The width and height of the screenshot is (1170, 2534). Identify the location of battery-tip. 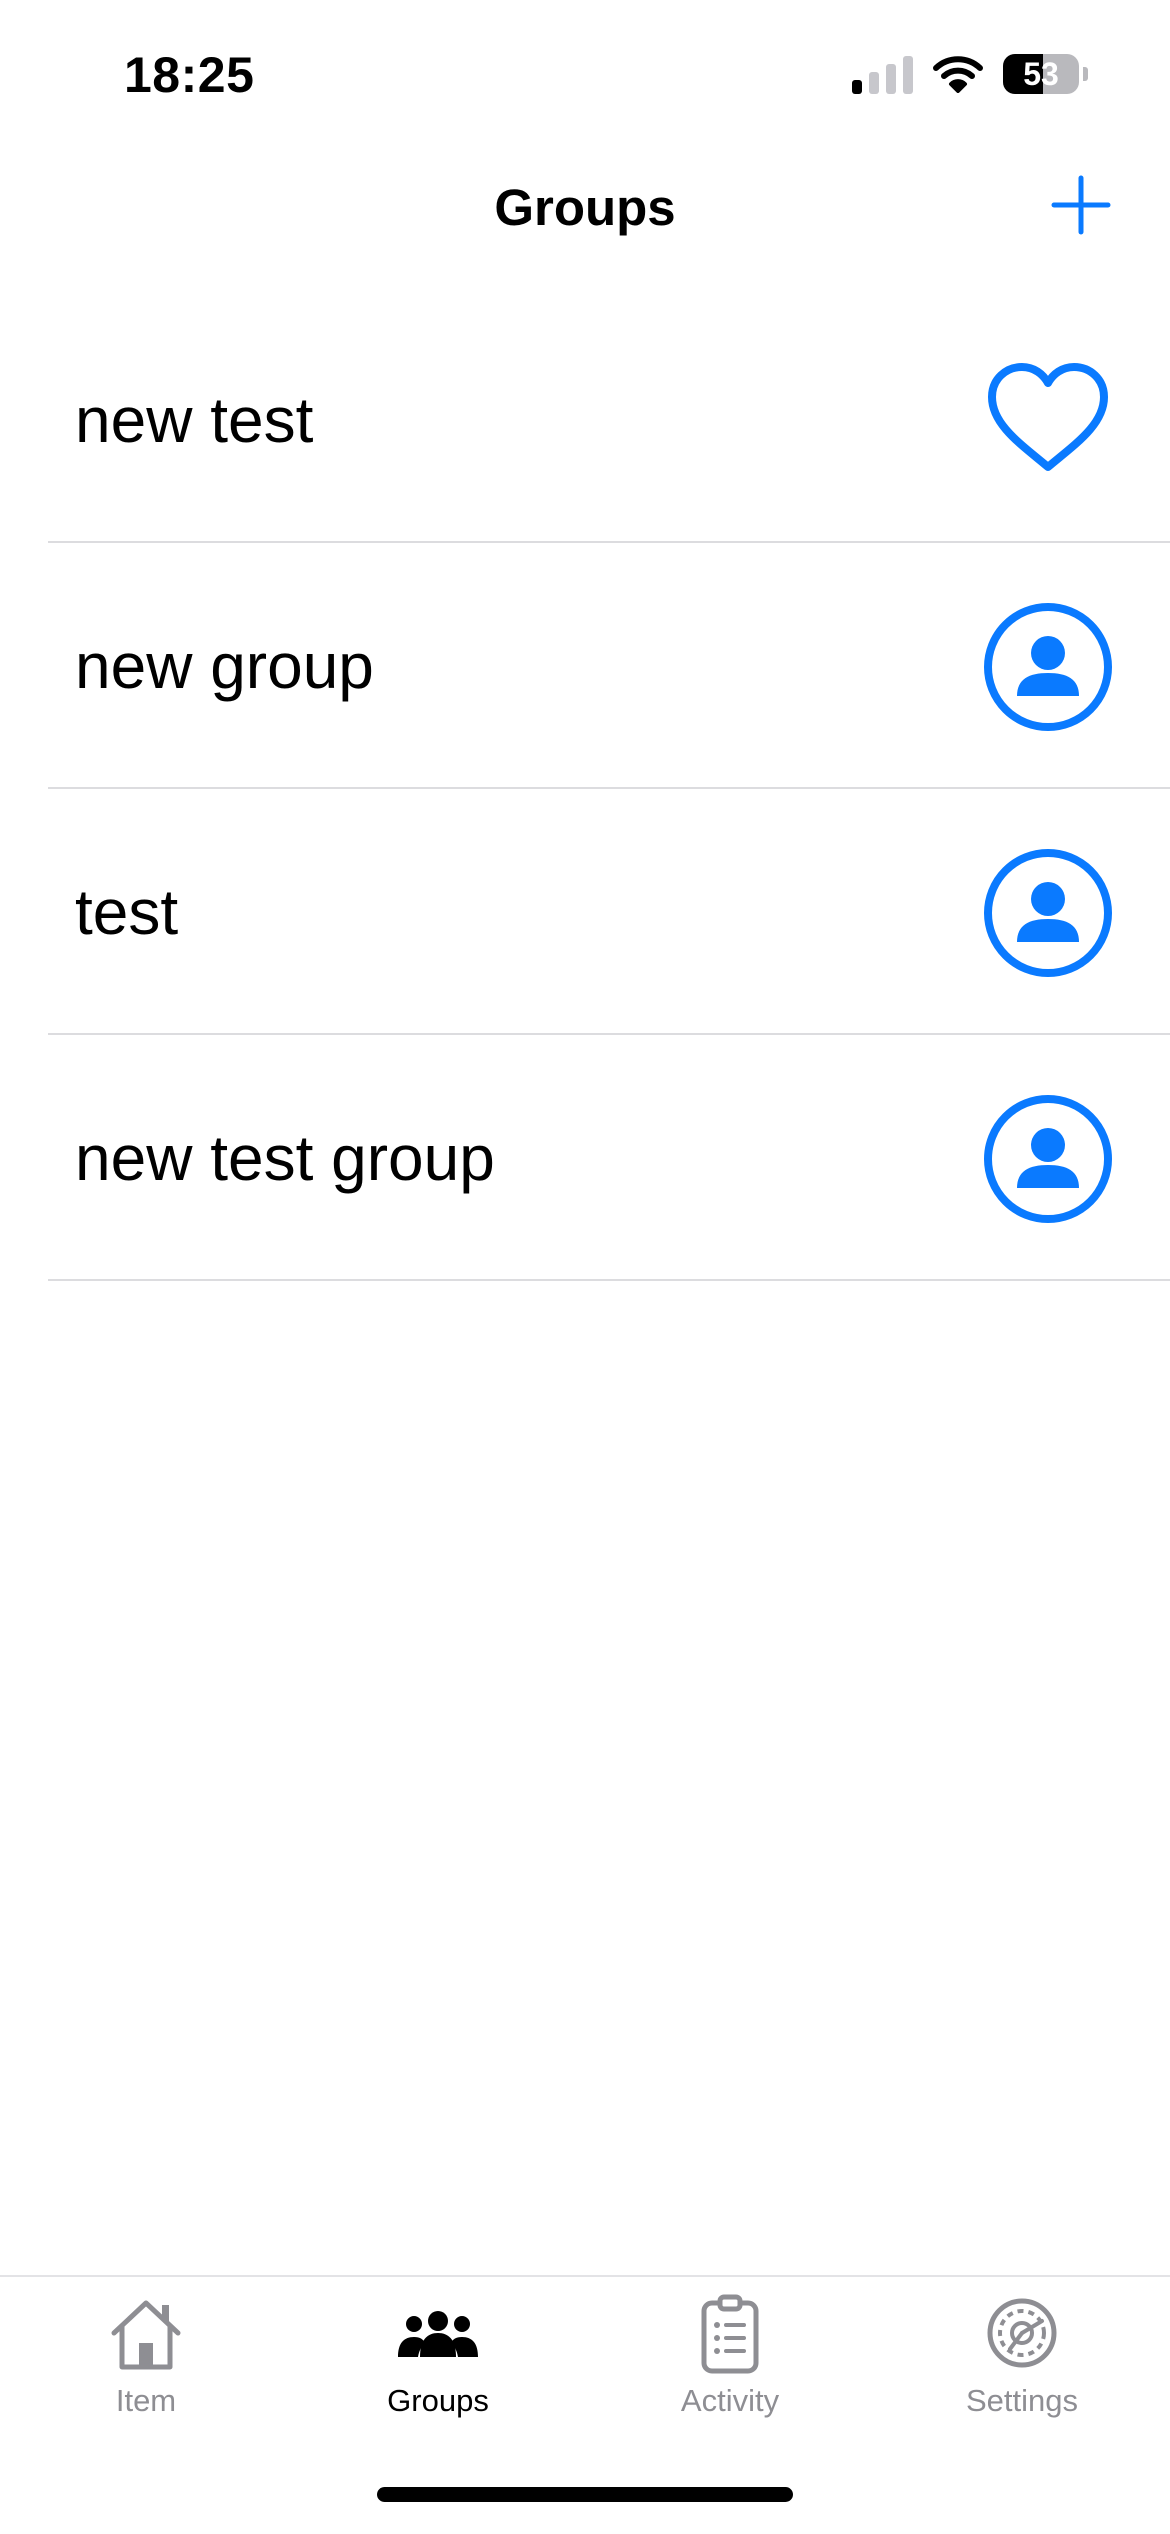
(1085, 74).